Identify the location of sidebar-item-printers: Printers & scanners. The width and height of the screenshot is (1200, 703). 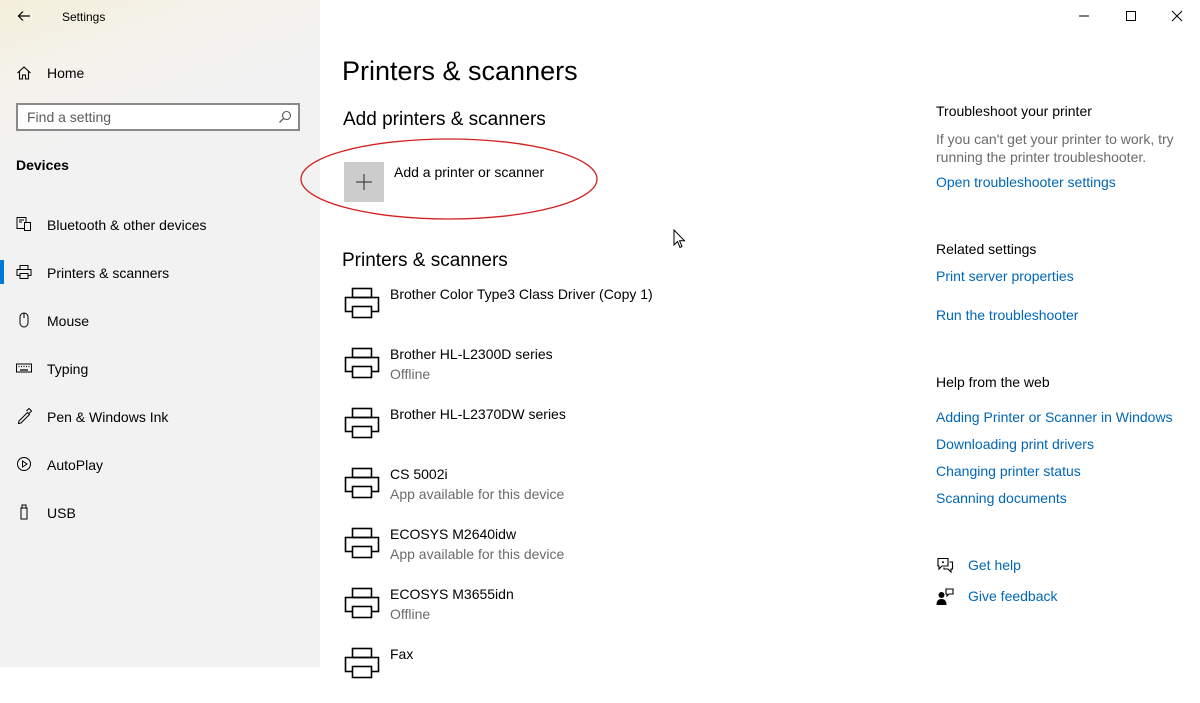
(160, 272).